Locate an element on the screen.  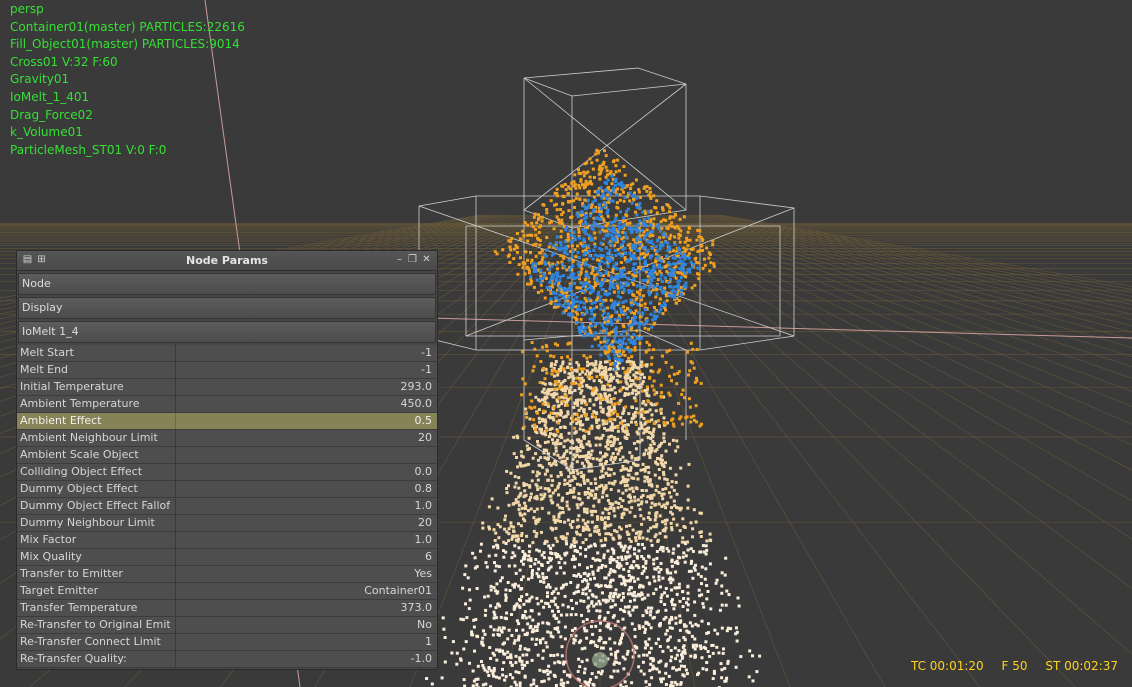
section-display: Display is located at coordinates (227, 308).